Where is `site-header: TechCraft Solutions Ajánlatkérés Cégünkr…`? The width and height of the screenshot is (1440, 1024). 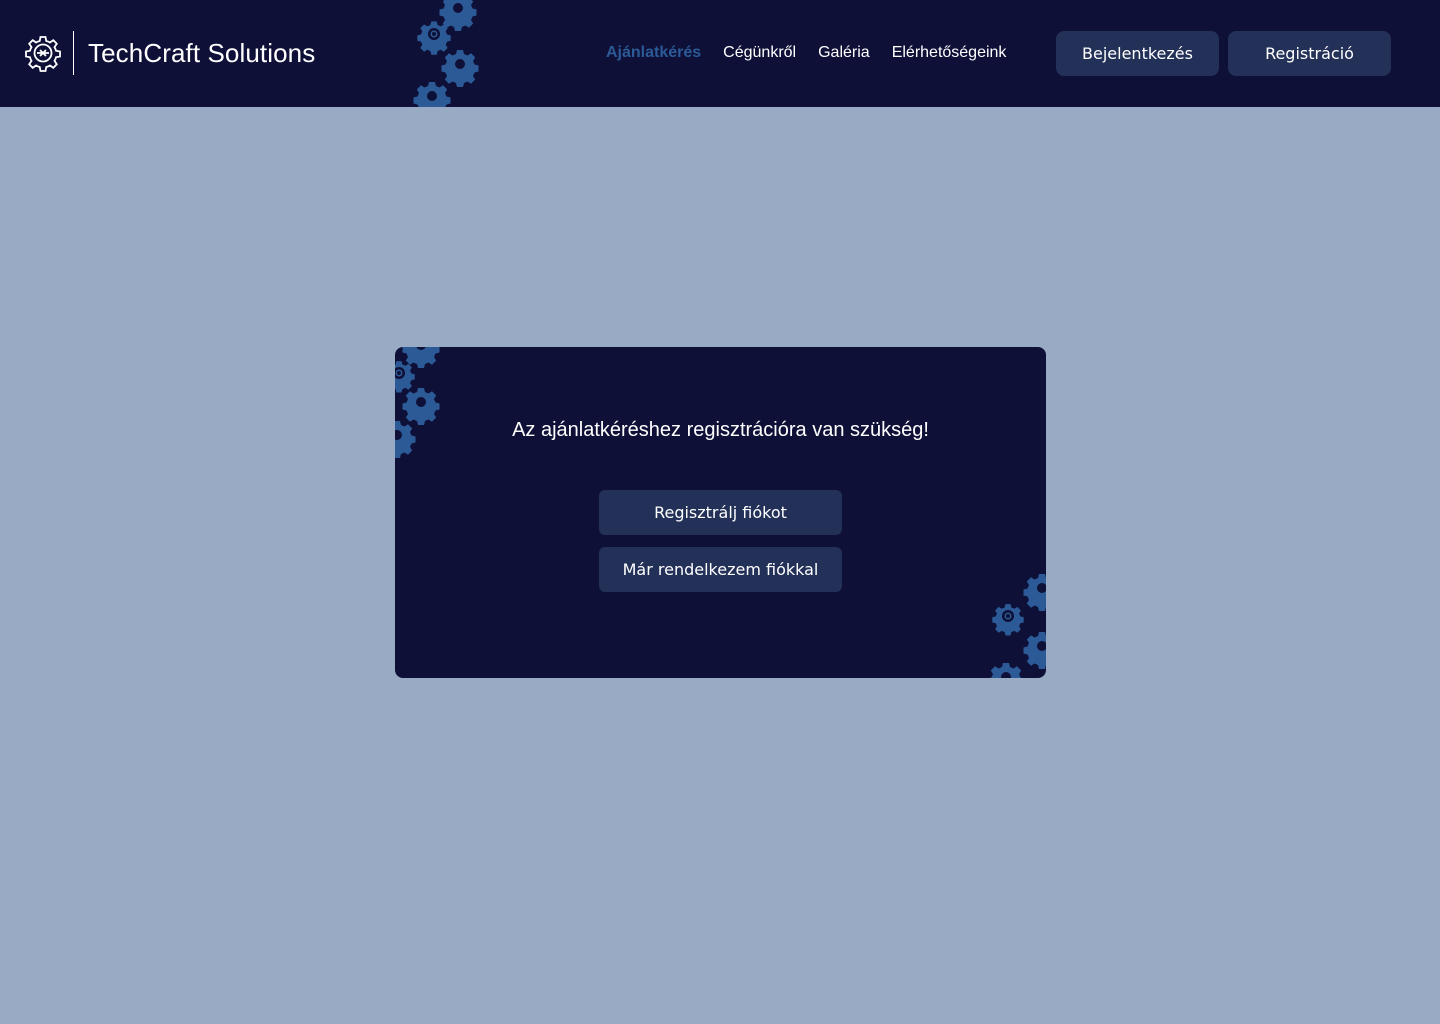 site-header: TechCraft Solutions Ajánlatkérés Cégünkr… is located at coordinates (720, 53).